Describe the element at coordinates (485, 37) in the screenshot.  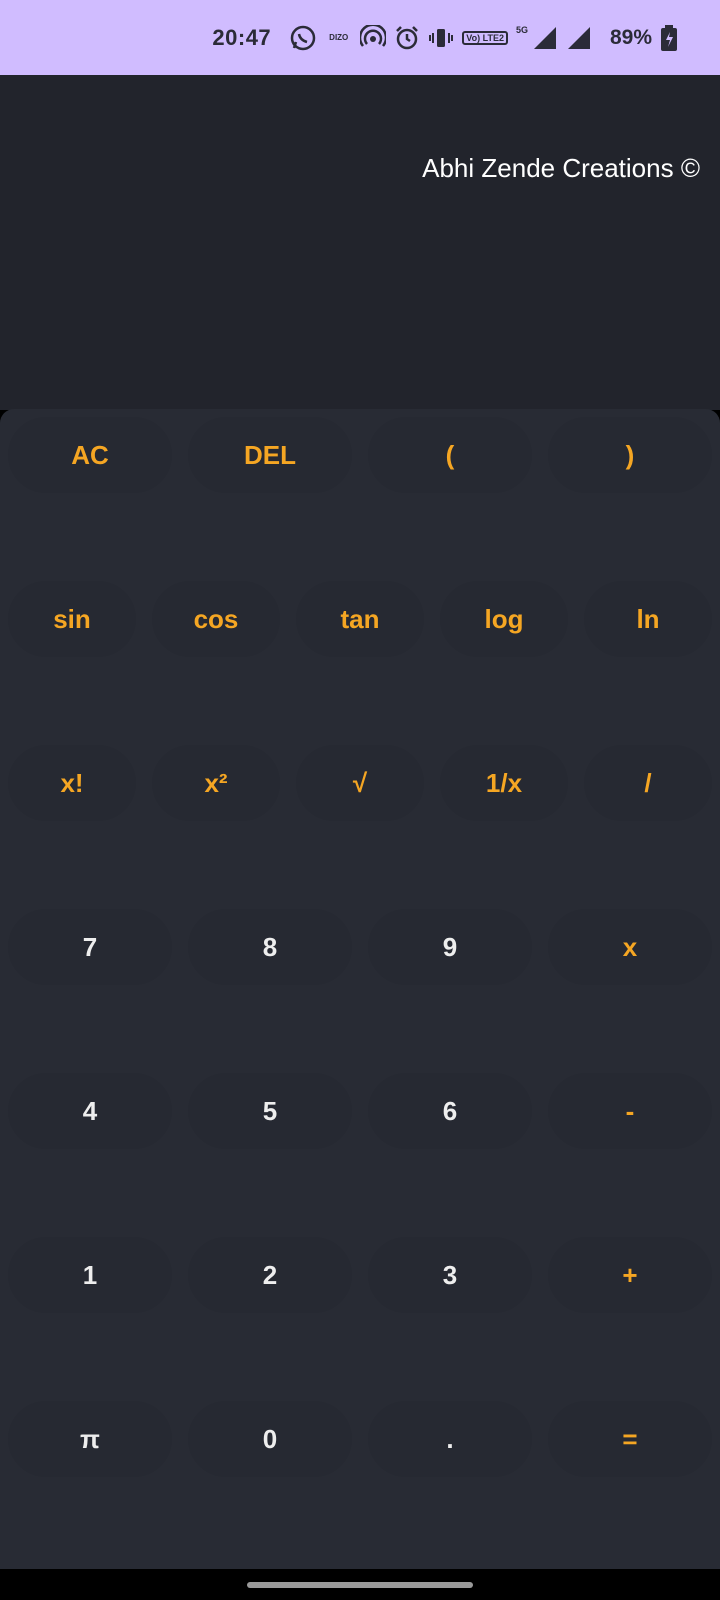
I see `volte-badge: Vo) LTE2` at that location.